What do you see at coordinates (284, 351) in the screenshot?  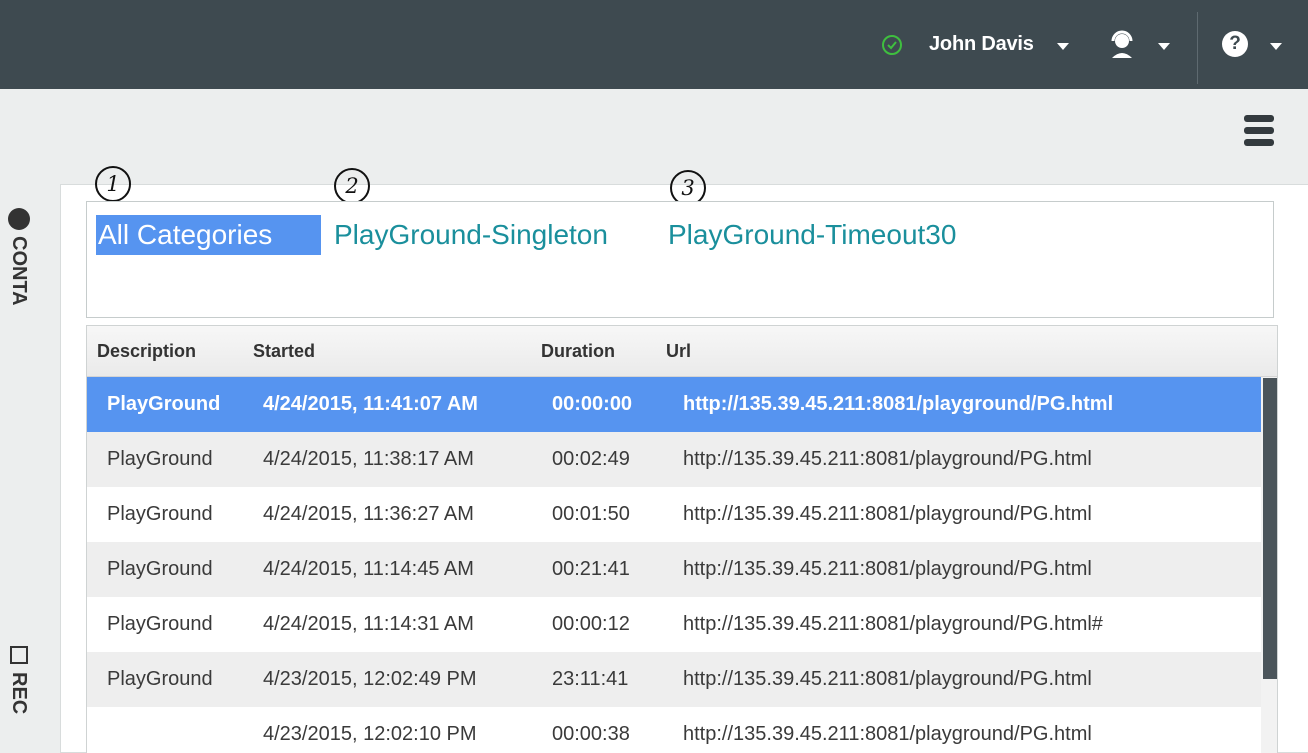 I see `column-header-started: Started` at bounding box center [284, 351].